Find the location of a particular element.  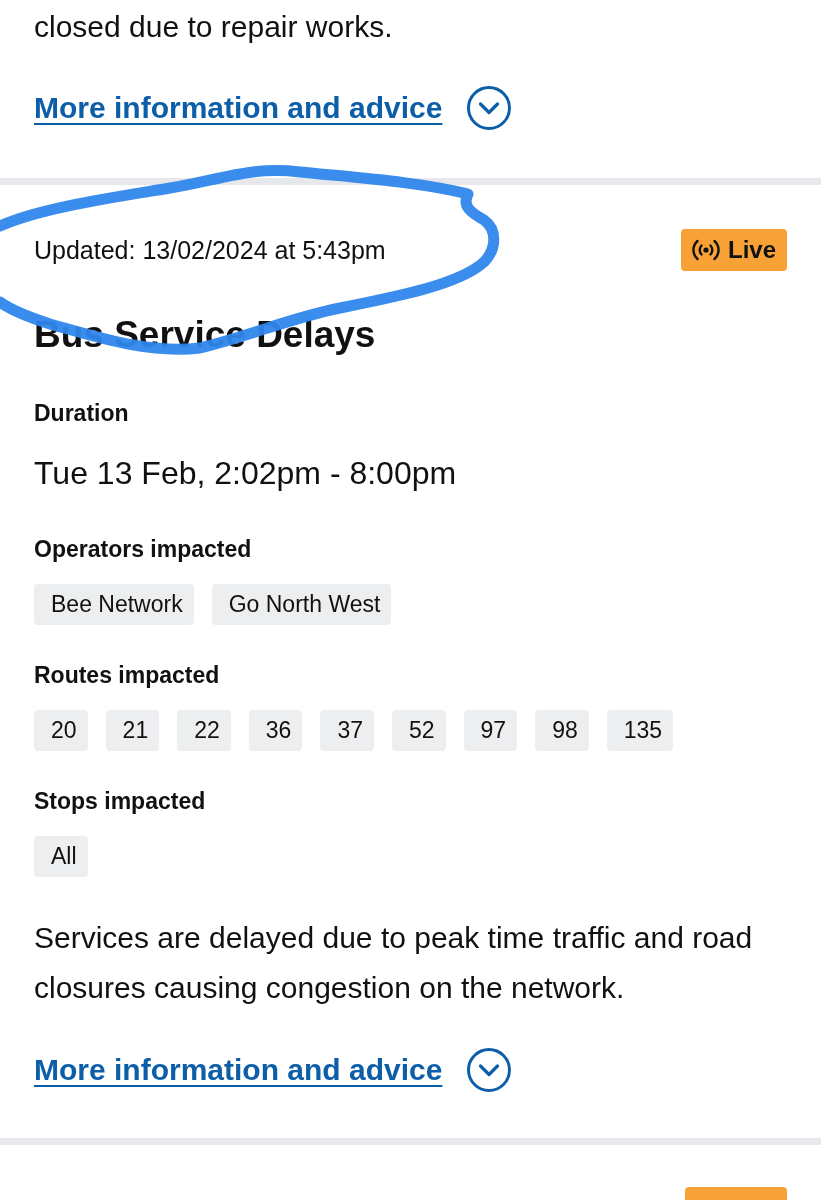

route-tag: 37 is located at coordinates (347, 730).